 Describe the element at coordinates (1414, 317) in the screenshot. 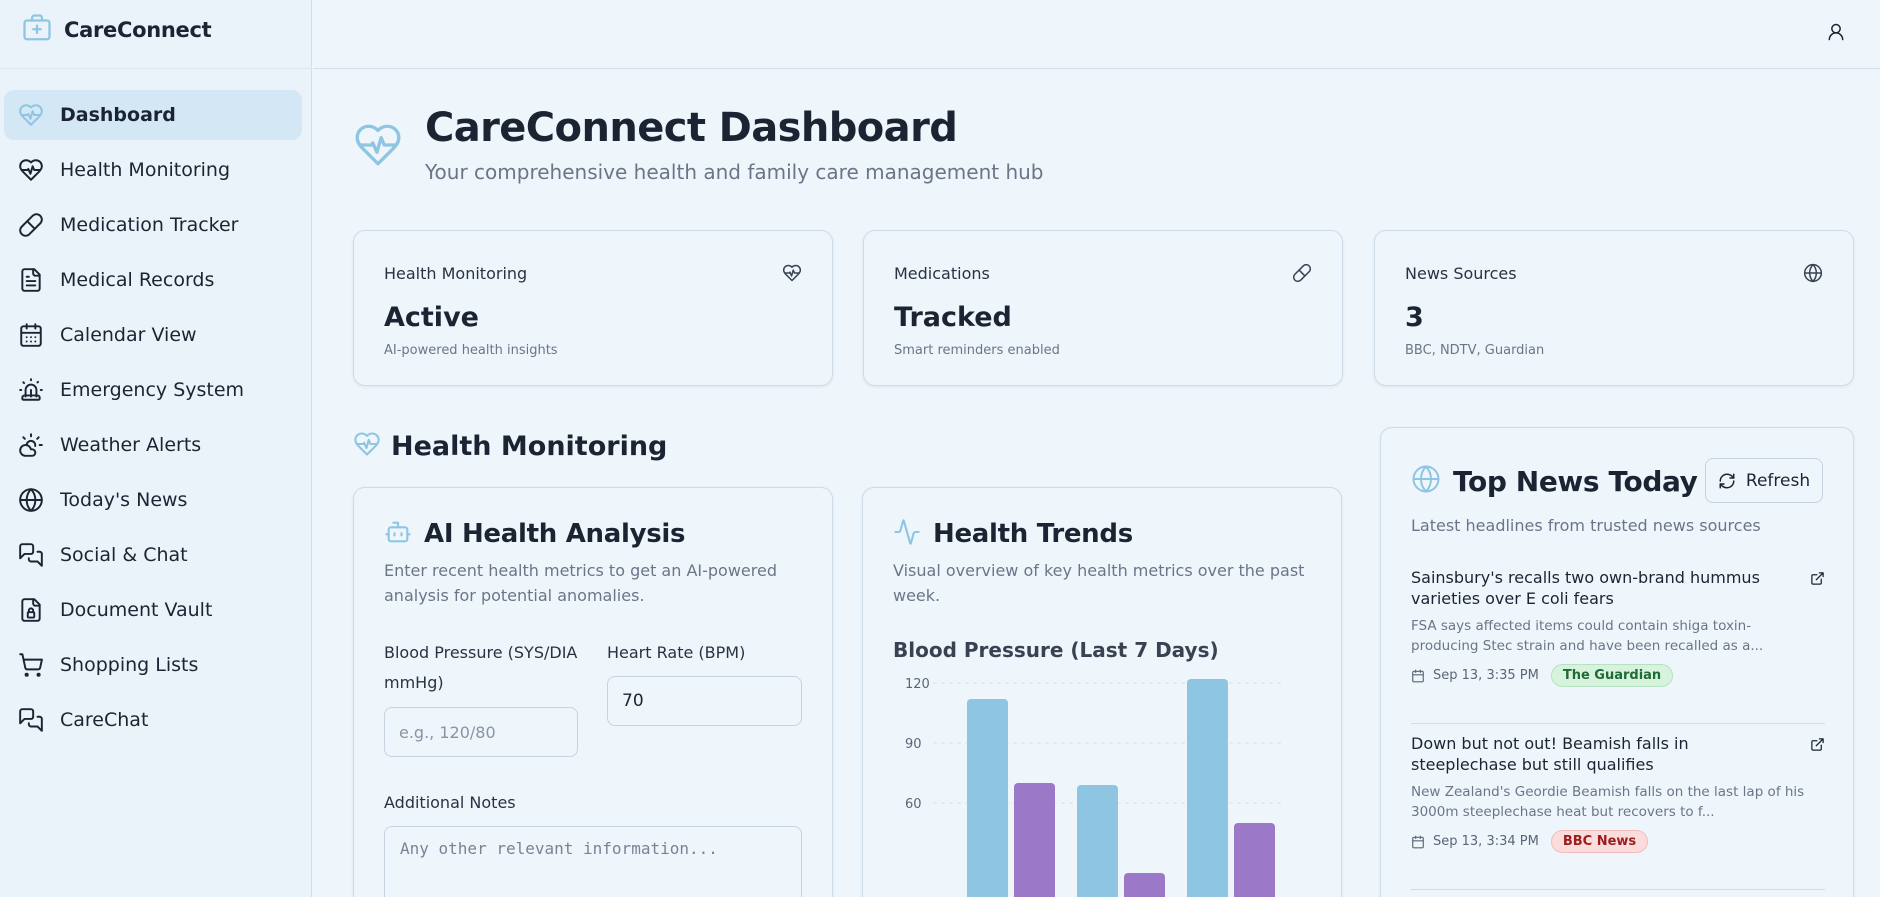

I see `stat-value: 3` at that location.